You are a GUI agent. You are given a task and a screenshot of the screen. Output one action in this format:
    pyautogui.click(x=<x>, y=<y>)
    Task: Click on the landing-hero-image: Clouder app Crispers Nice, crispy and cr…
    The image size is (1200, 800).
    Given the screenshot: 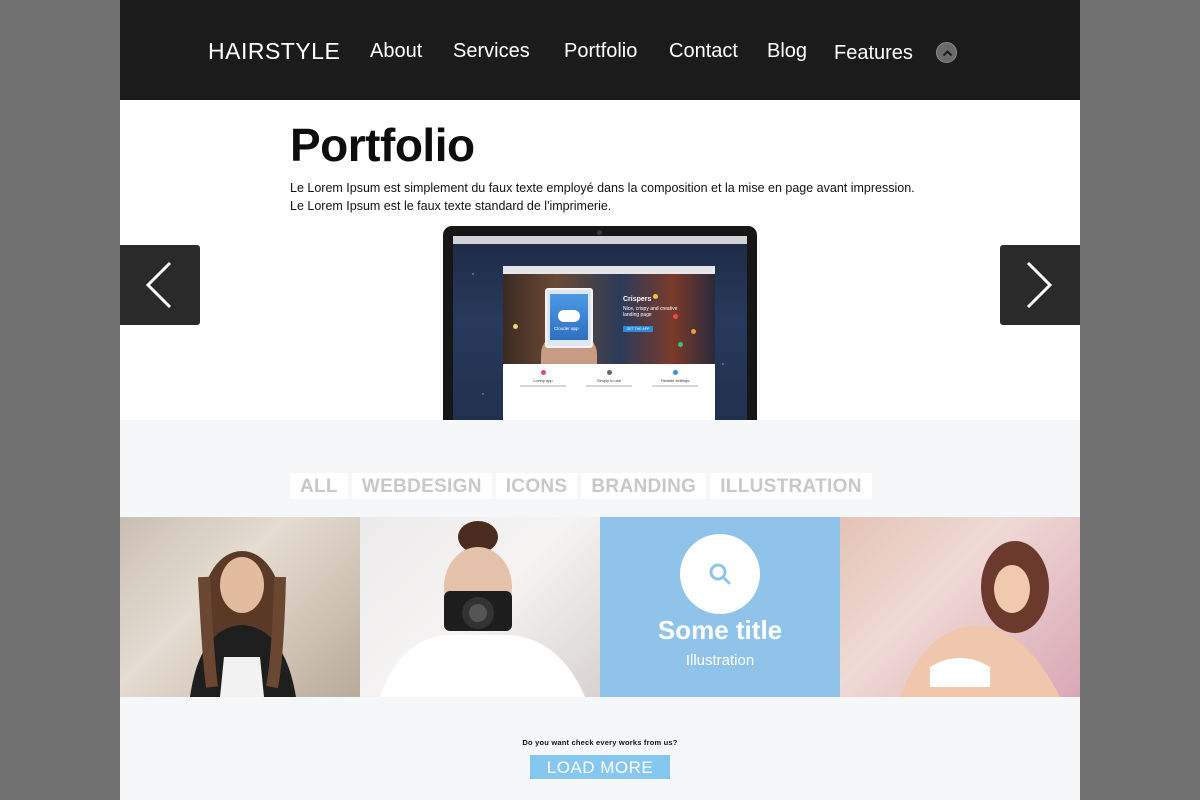 What is the action you would take?
    pyautogui.click(x=609, y=319)
    